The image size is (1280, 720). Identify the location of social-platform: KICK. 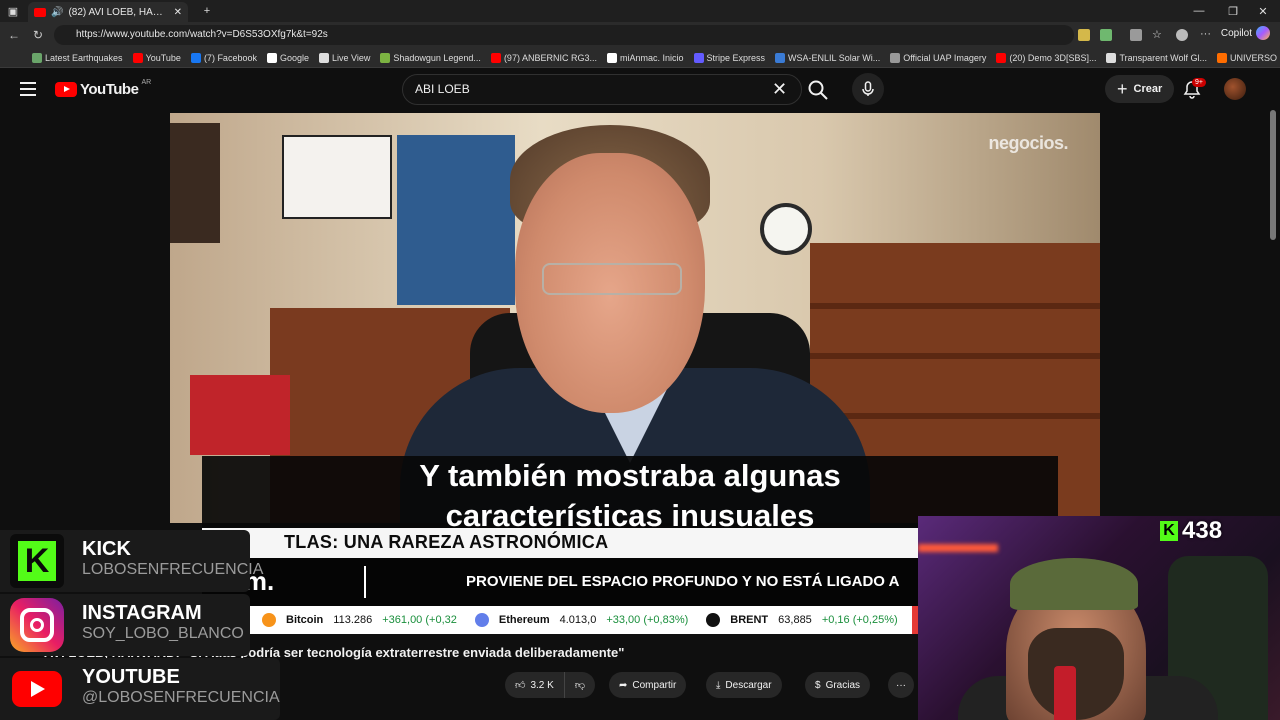
(106, 549).